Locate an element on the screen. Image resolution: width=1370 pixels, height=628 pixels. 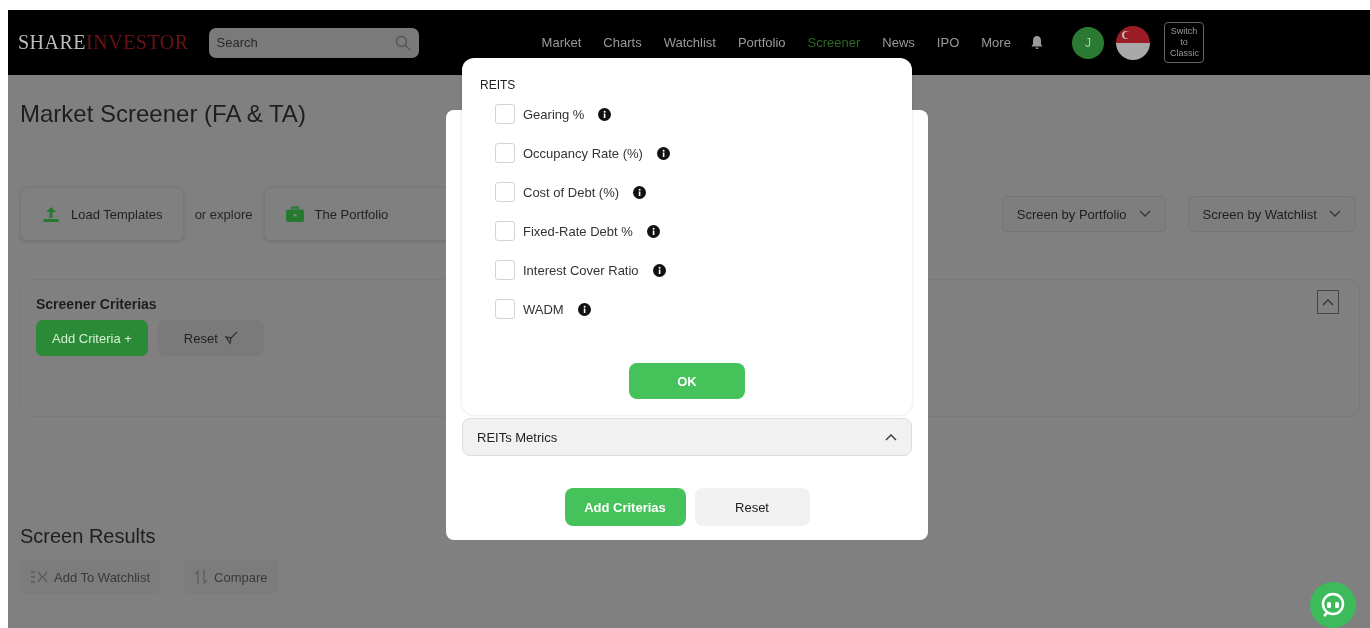
headset-icon is located at coordinates (1333, 605).